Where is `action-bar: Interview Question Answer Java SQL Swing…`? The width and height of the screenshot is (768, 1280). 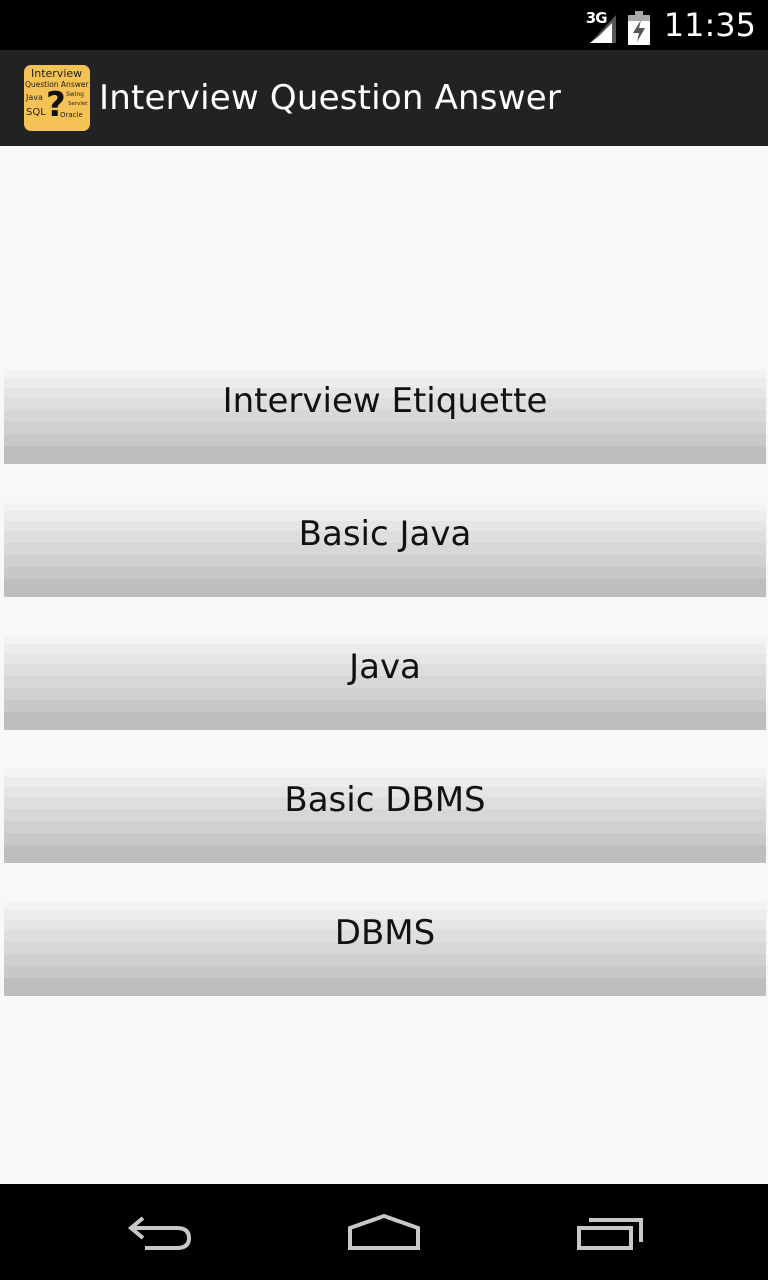 action-bar: Interview Question Answer Java SQL Swing… is located at coordinates (384, 98).